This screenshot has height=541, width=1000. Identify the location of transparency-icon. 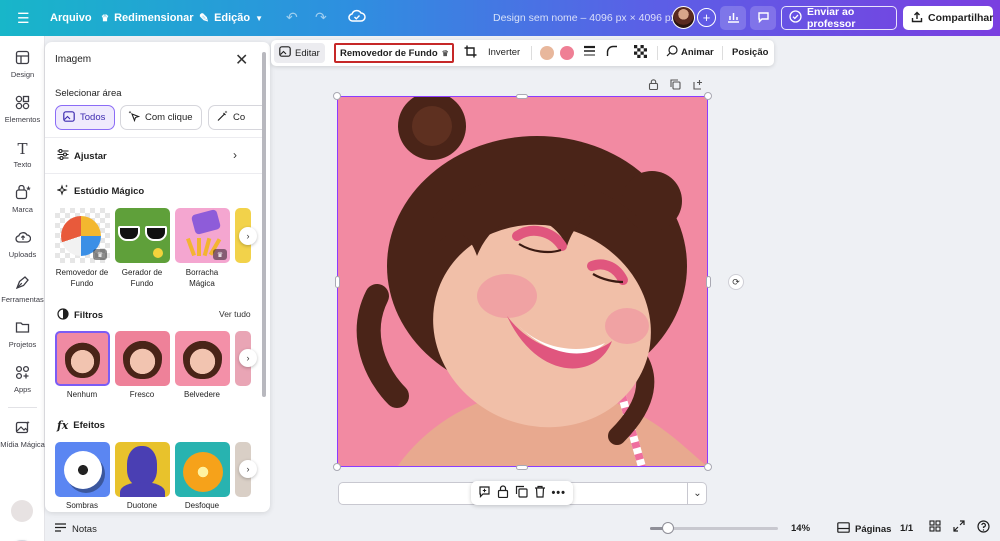
(640, 53).